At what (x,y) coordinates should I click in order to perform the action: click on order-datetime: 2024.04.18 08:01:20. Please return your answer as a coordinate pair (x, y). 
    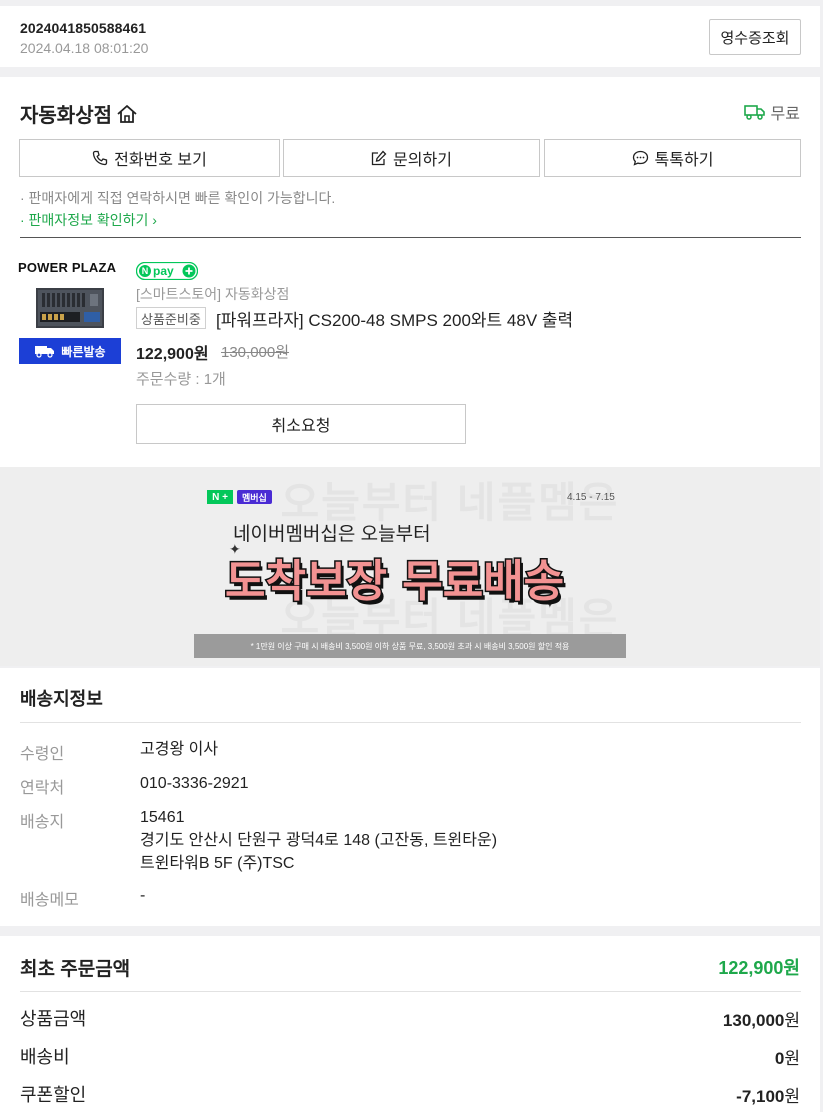
    Looking at the image, I should click on (84, 48).